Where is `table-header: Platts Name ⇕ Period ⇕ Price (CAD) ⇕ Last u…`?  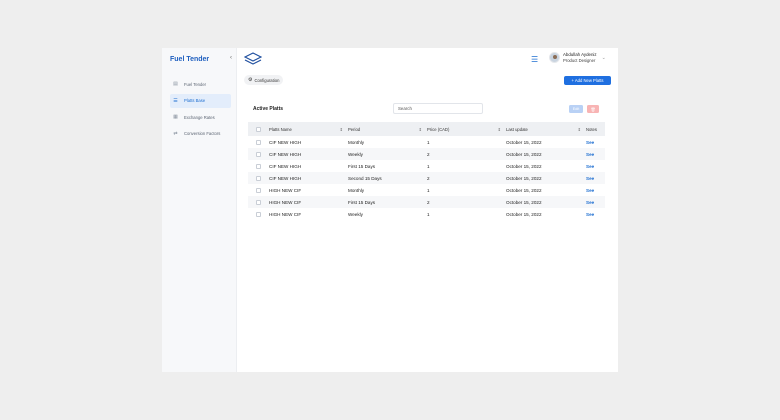
table-header: Platts Name ⇕ Period ⇕ Price (CAD) ⇕ Last u… is located at coordinates (426, 129).